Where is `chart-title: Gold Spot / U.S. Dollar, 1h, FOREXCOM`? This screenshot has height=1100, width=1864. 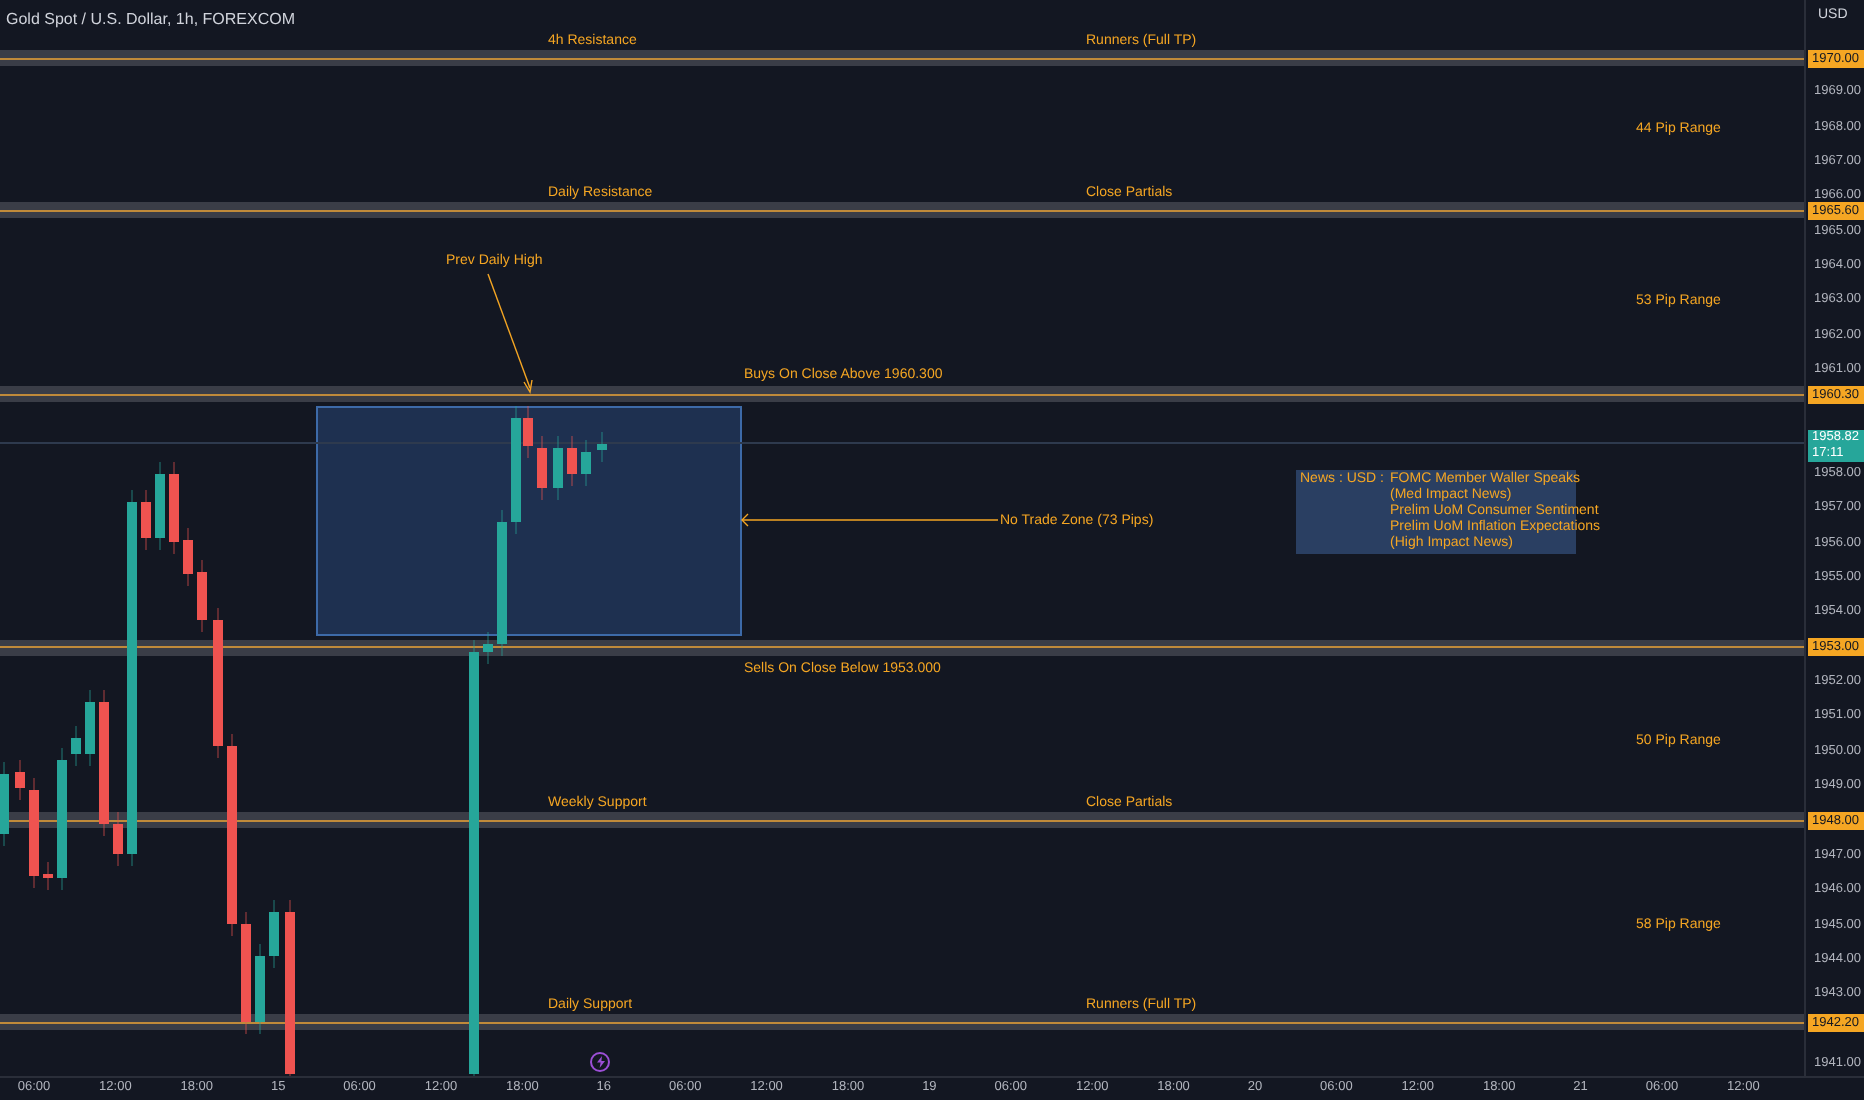 chart-title: Gold Spot / U.S. Dollar, 1h, FOREXCOM is located at coordinates (150, 20).